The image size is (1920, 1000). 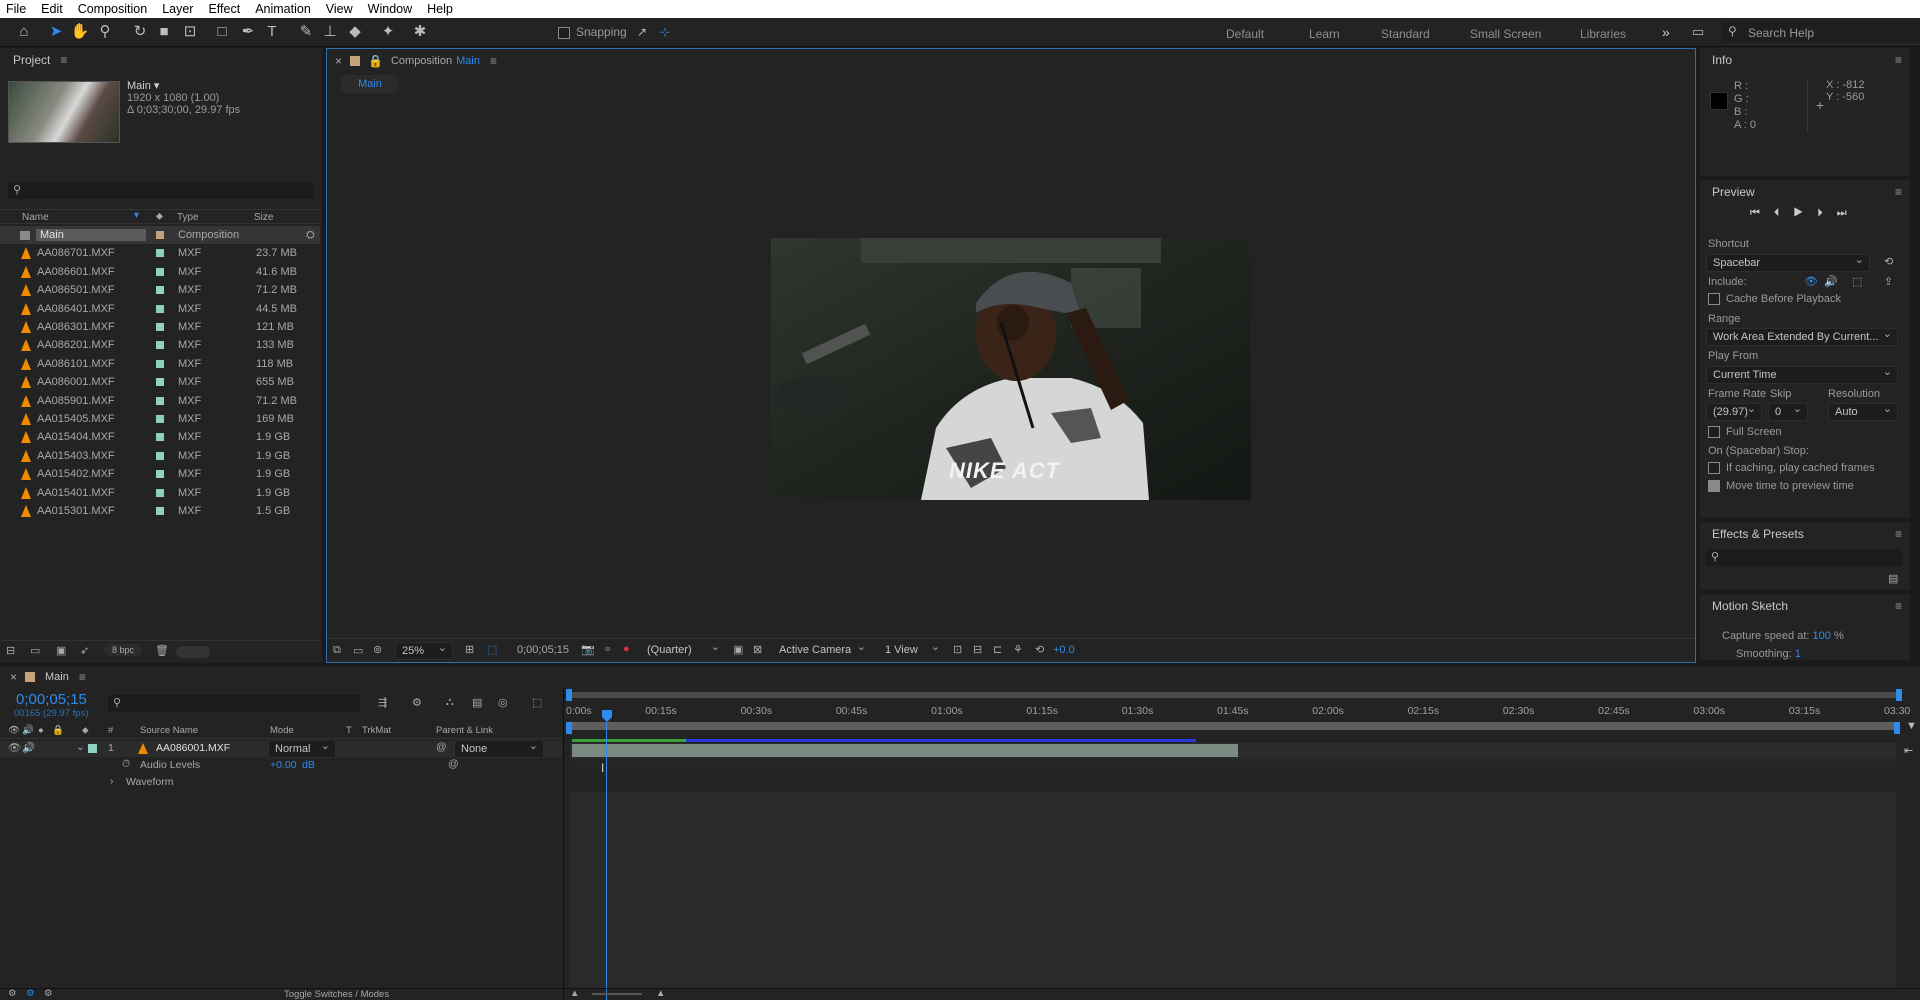 I want to click on export-icon: ⇪, so click(x=1888, y=281).